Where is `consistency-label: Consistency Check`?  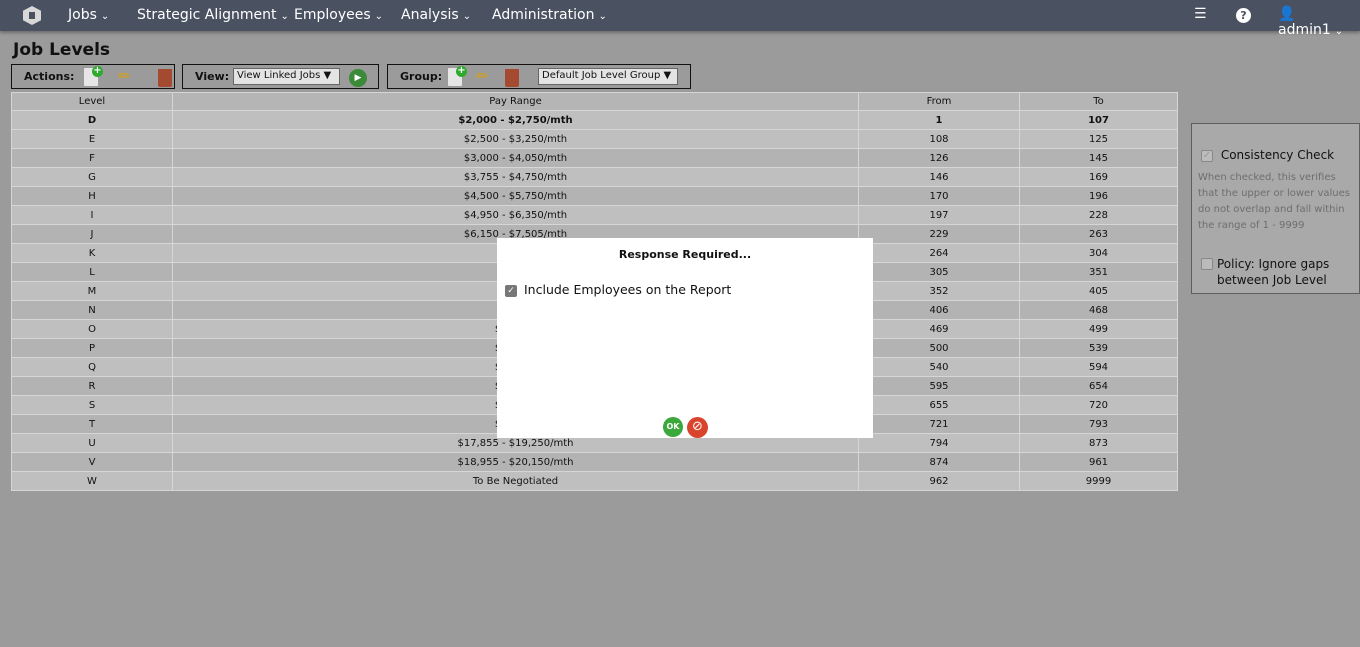 consistency-label: Consistency Check is located at coordinates (1277, 155).